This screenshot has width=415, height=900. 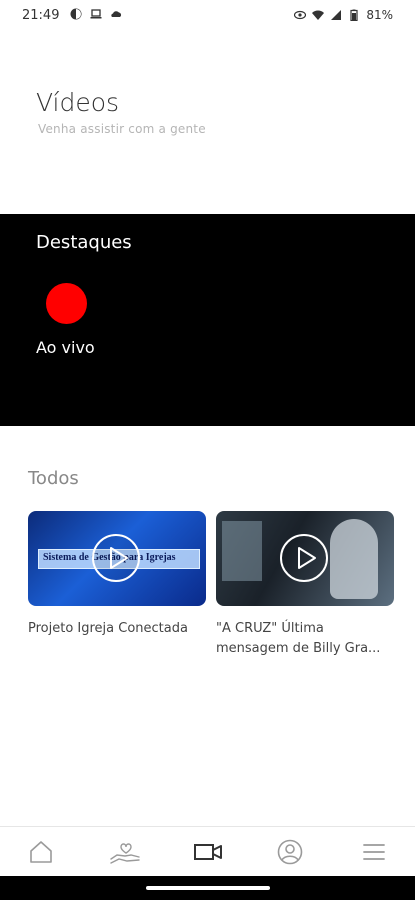 I want to click on thumbnail-person-shape, so click(x=354, y=559).